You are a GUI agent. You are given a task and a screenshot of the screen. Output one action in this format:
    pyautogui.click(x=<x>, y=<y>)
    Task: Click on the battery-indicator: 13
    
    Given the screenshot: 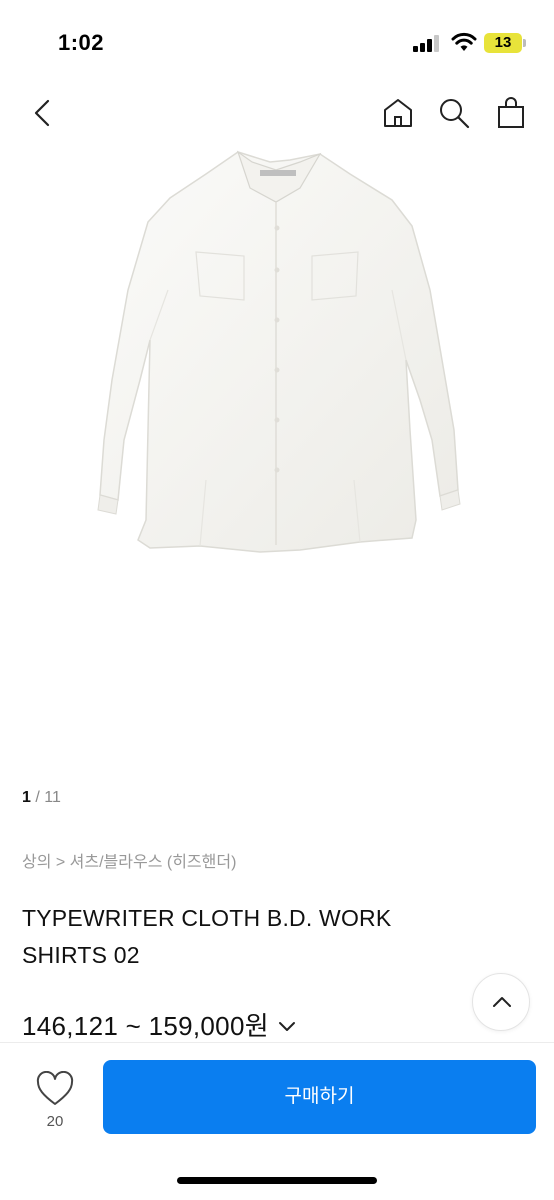 What is the action you would take?
    pyautogui.click(x=503, y=43)
    